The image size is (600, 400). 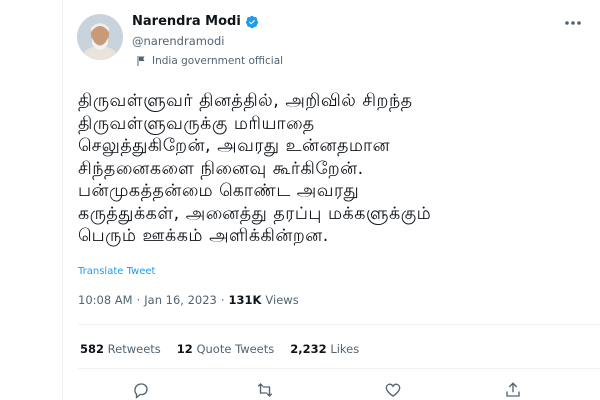 I want to click on tweet-stats: 582 Retweets 12 Quote Tweets 2,232 Likes, so click(x=219, y=349).